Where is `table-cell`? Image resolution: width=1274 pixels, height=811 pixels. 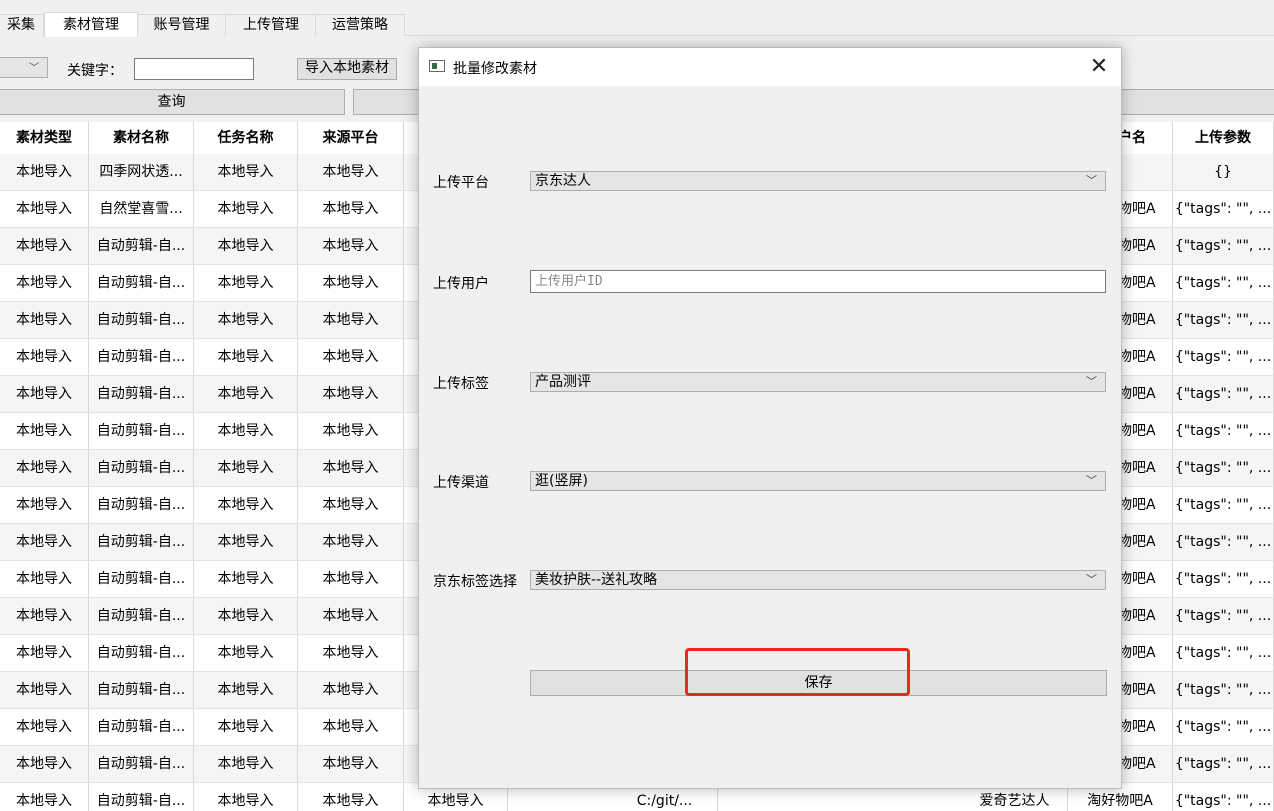
table-cell is located at coordinates (1145, 172).